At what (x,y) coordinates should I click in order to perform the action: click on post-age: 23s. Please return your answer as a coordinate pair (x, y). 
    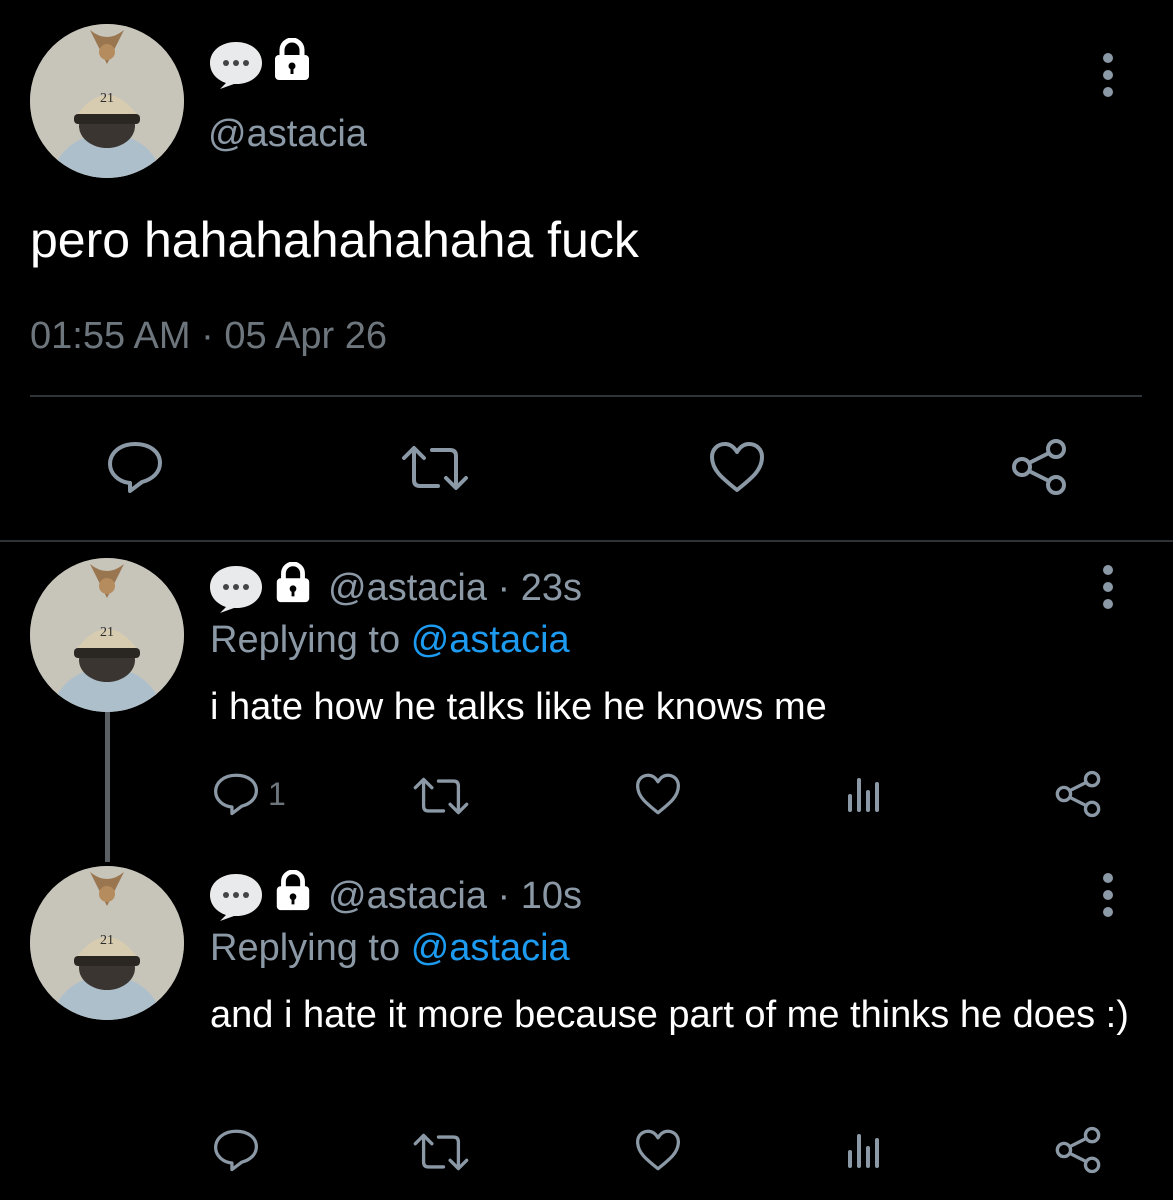
    Looking at the image, I should click on (551, 588).